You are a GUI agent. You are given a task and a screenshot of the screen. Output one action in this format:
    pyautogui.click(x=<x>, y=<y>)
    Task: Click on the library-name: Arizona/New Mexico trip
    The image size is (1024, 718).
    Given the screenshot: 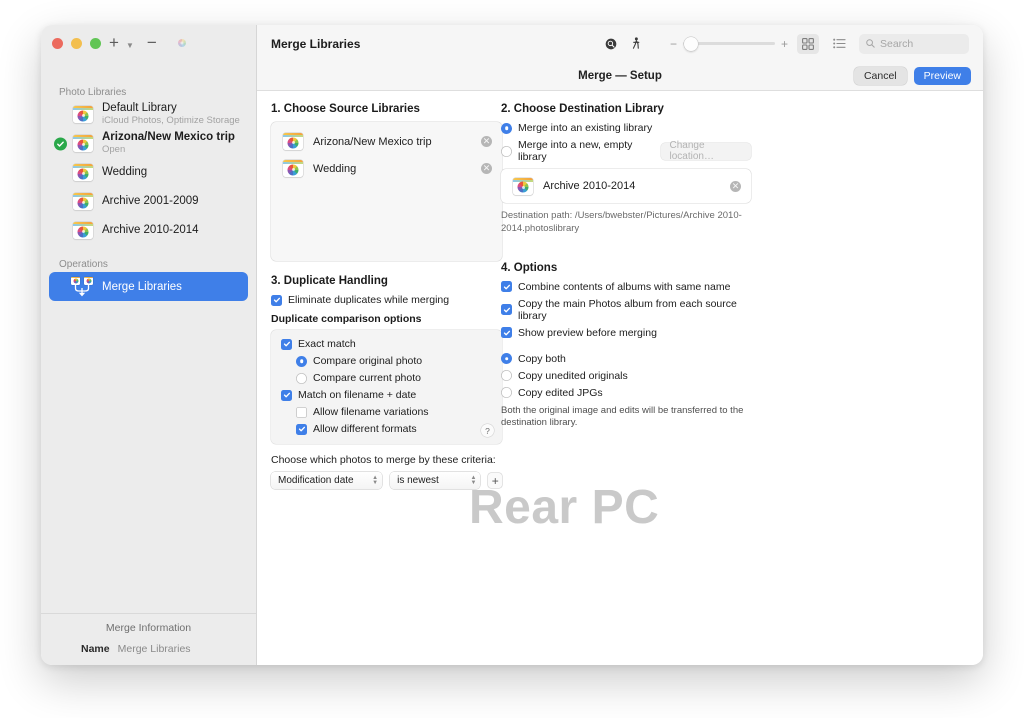 What is the action you would take?
    pyautogui.click(x=168, y=137)
    